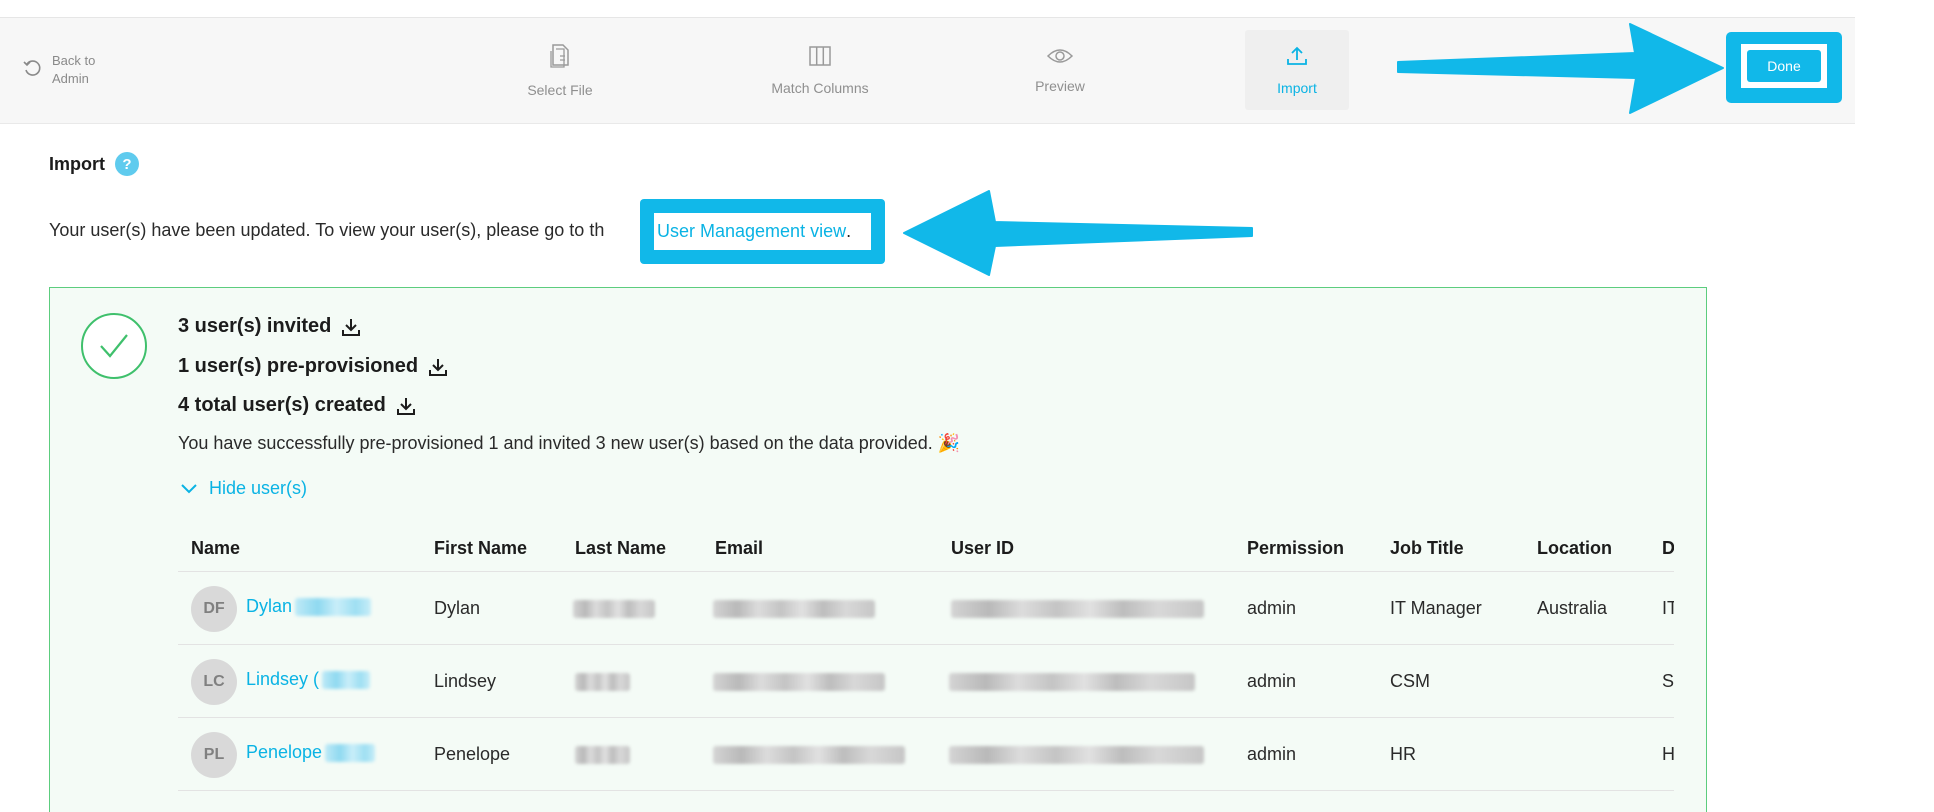  What do you see at coordinates (1297, 88) in the screenshot?
I see `step-label: Import` at bounding box center [1297, 88].